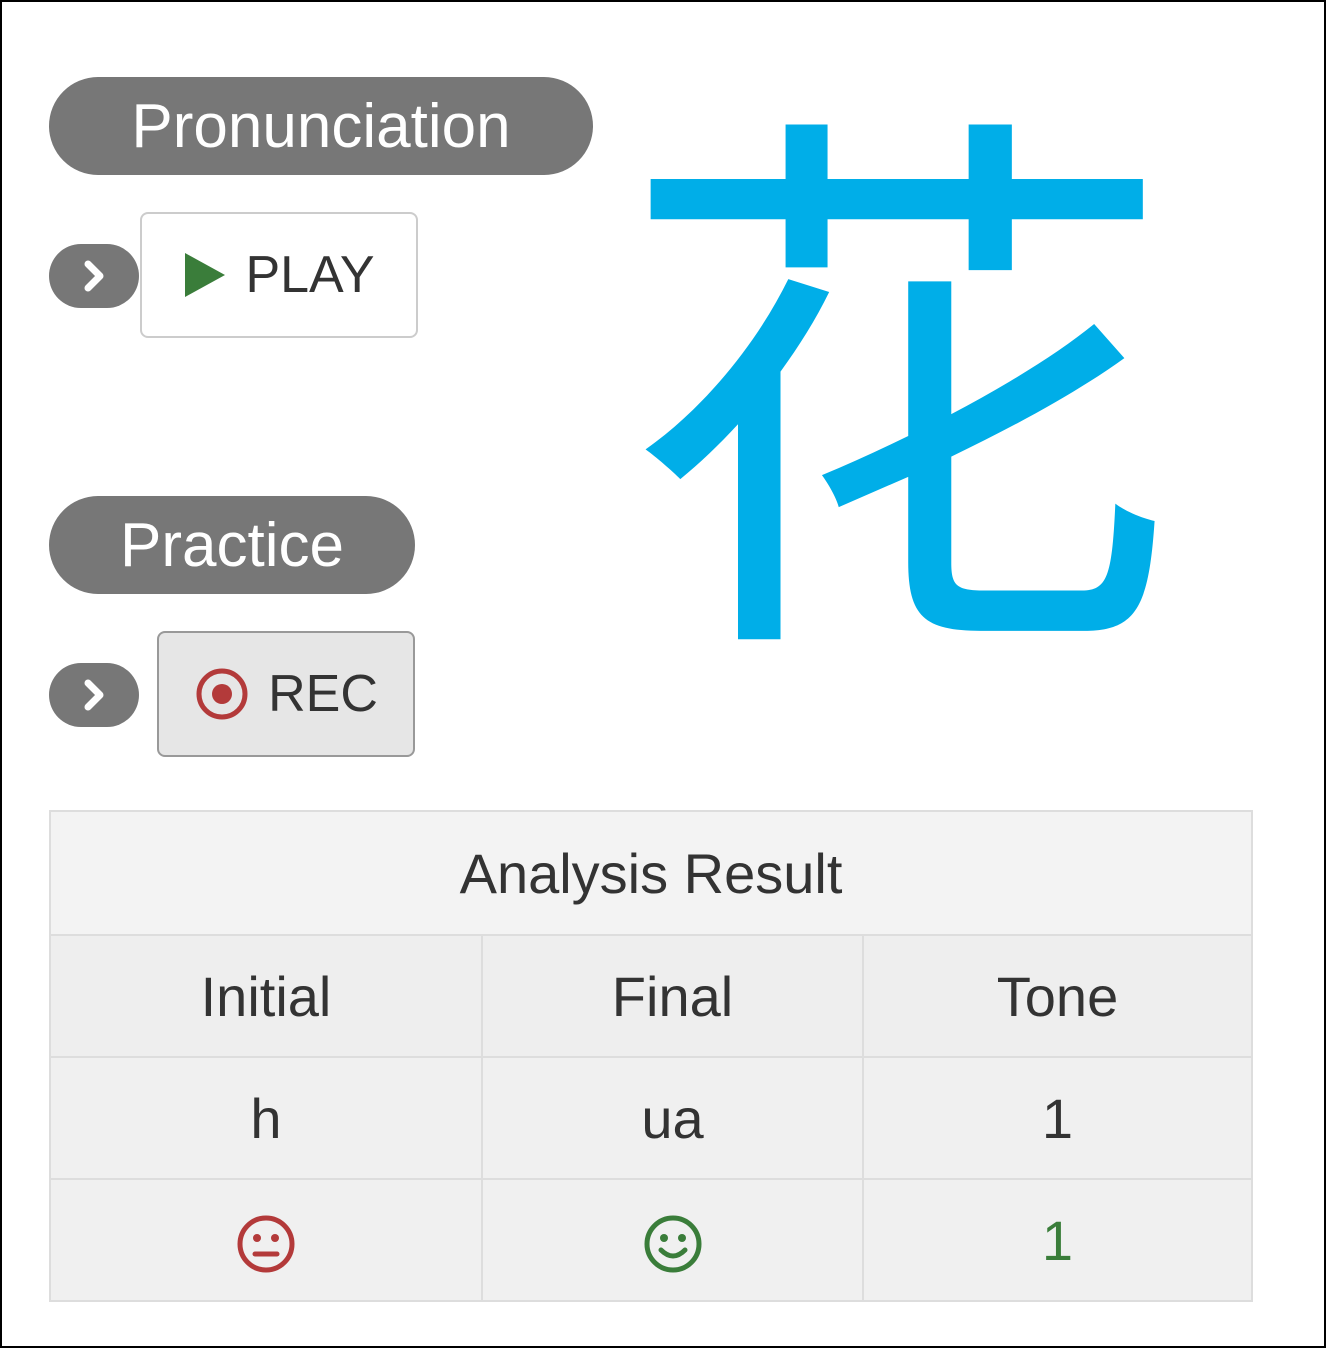 This screenshot has height=1348, width=1326. I want to click on pronunciation-header: Pronunciation, so click(321, 126).